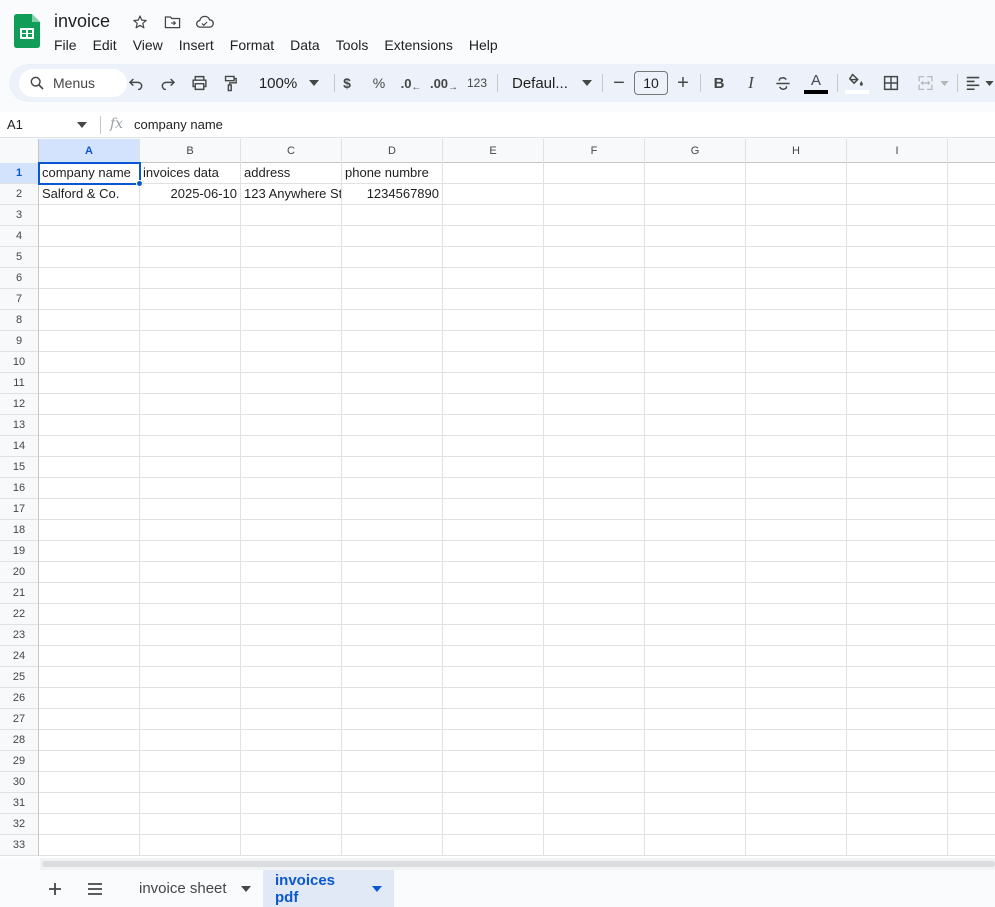 Image resolution: width=995 pixels, height=907 pixels. I want to click on row-header-7: 7, so click(19, 299).